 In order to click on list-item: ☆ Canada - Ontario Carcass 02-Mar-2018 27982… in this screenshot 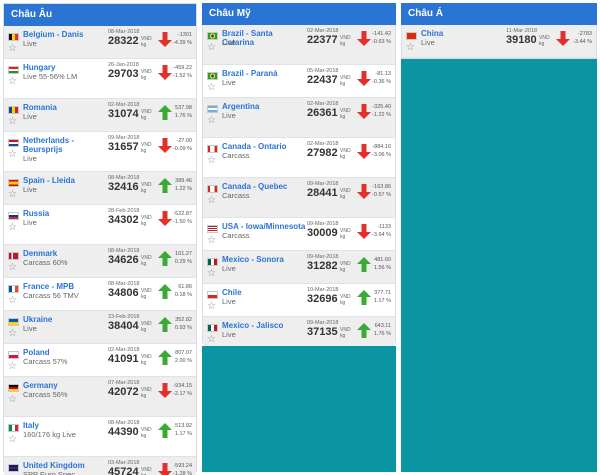, I will do `click(299, 158)`.